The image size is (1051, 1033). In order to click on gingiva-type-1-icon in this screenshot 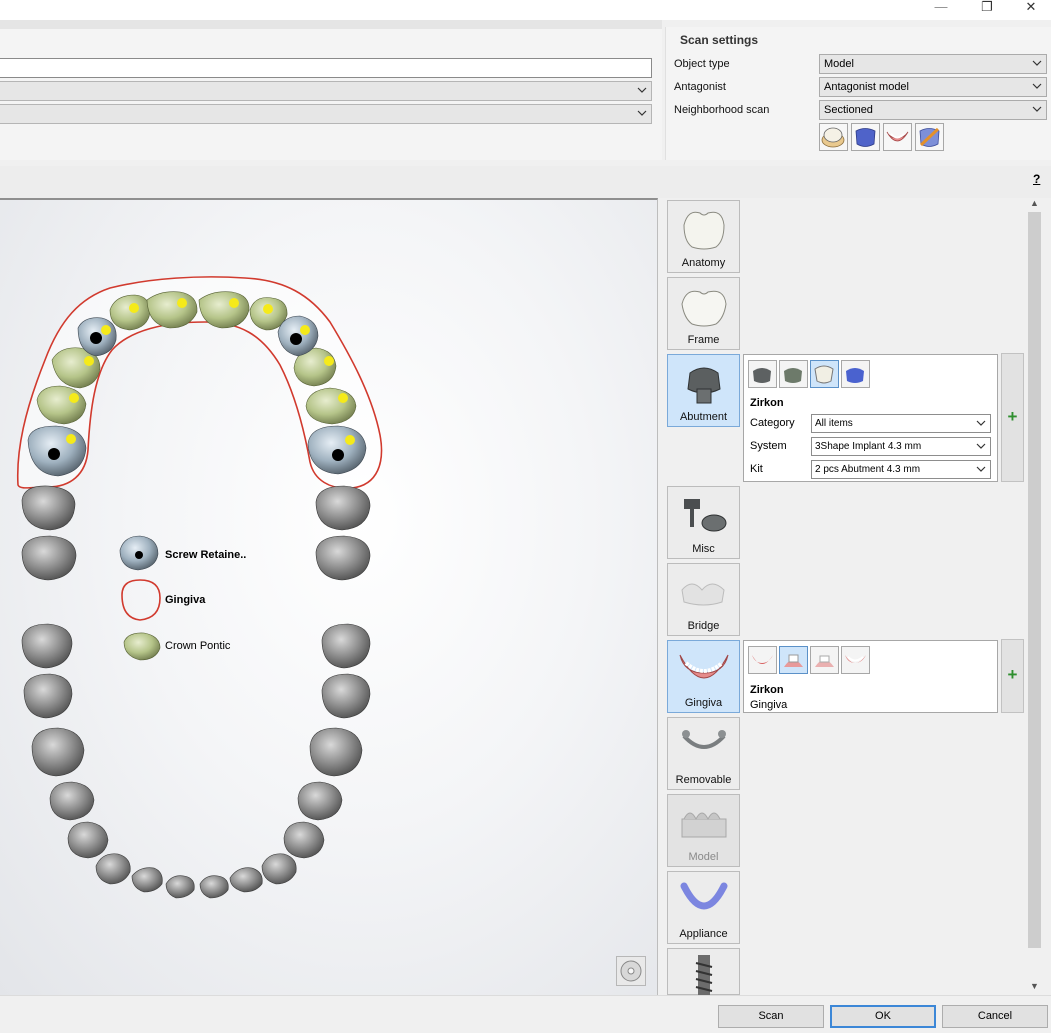, I will do `click(762, 660)`.